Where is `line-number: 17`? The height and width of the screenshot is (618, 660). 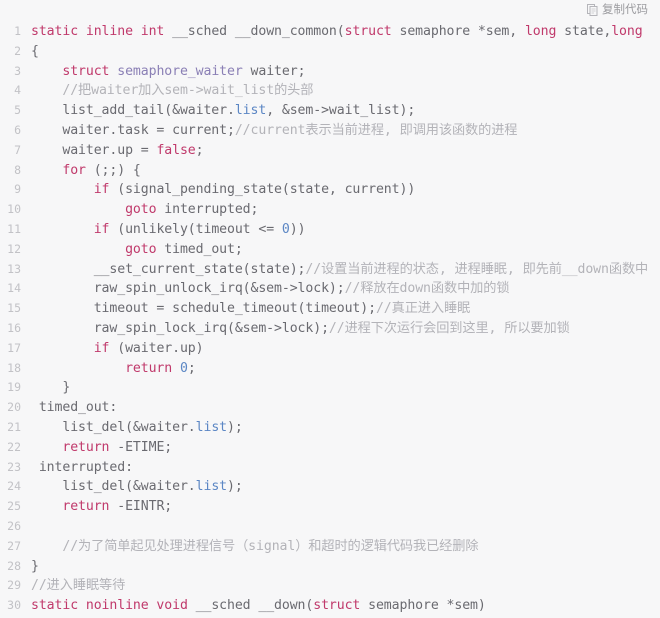
line-number: 17 is located at coordinates (14, 347).